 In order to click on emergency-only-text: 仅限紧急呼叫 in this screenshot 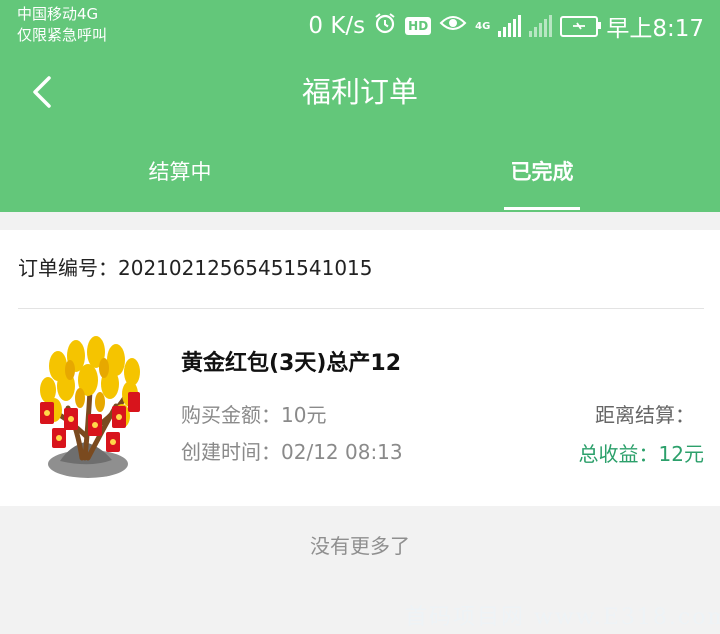, I will do `click(62, 35)`.